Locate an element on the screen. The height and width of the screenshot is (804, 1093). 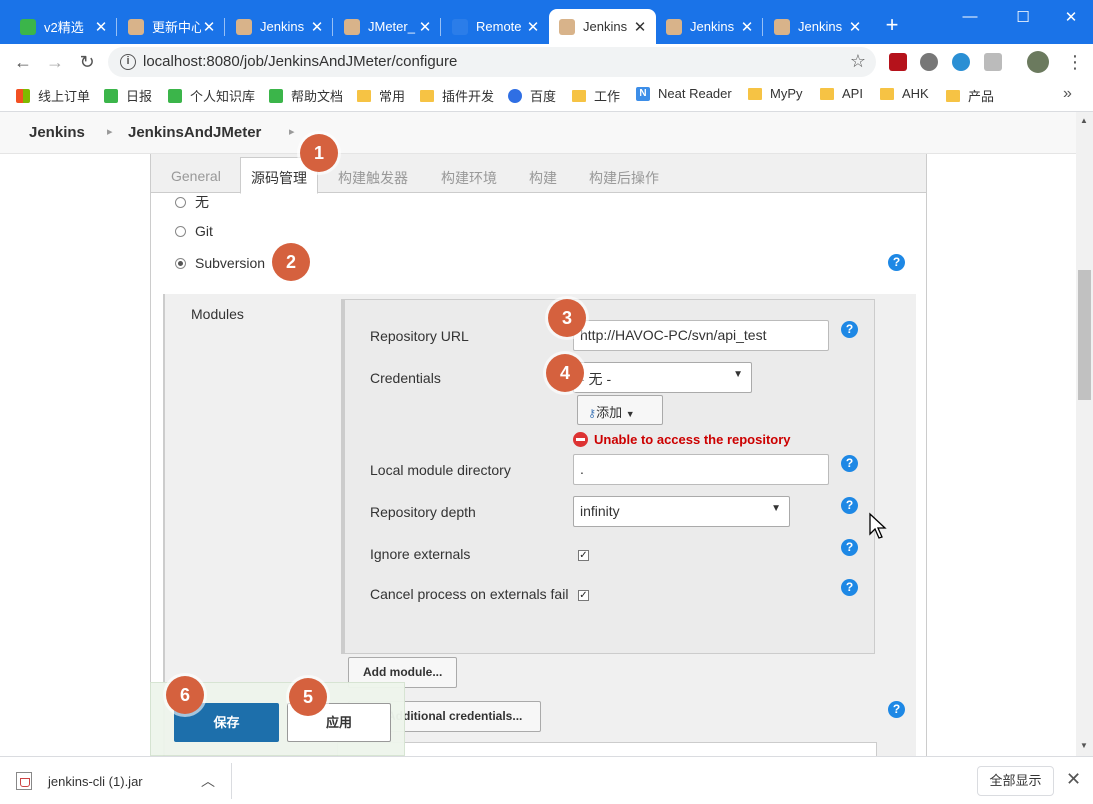
bookmark-label: Neat Reader is located at coordinates (695, 93).